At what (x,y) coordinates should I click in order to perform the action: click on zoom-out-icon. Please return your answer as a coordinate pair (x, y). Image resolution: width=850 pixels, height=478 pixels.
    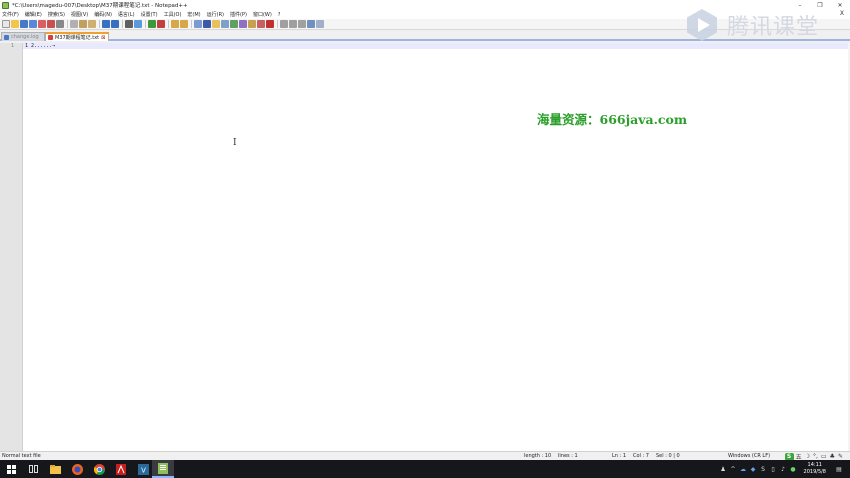
    Looking at the image, I should click on (161, 24).